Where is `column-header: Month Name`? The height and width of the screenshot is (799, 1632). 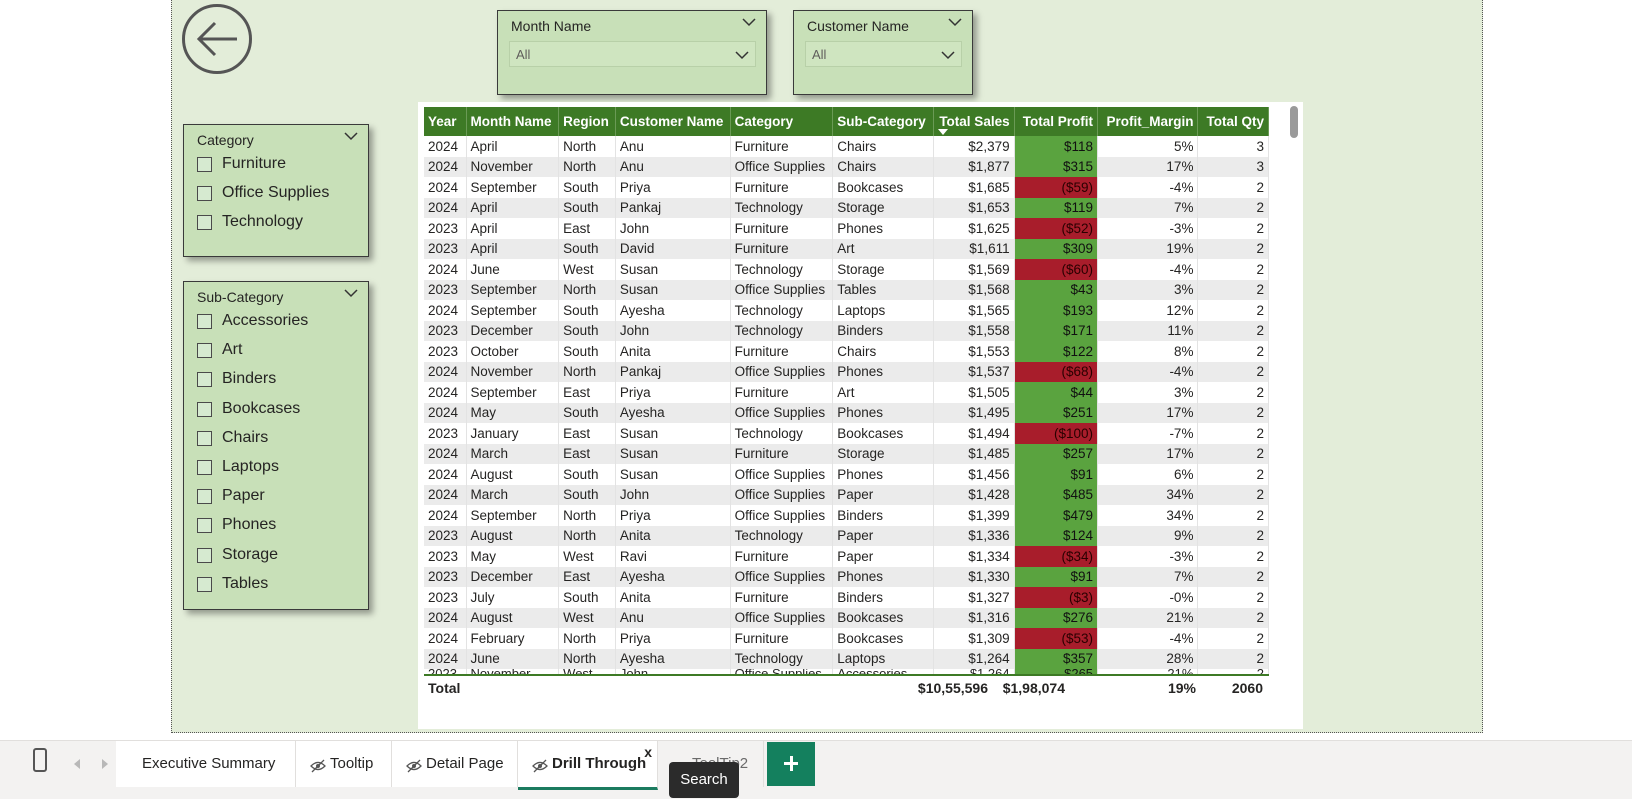
column-header: Month Name is located at coordinates (513, 121).